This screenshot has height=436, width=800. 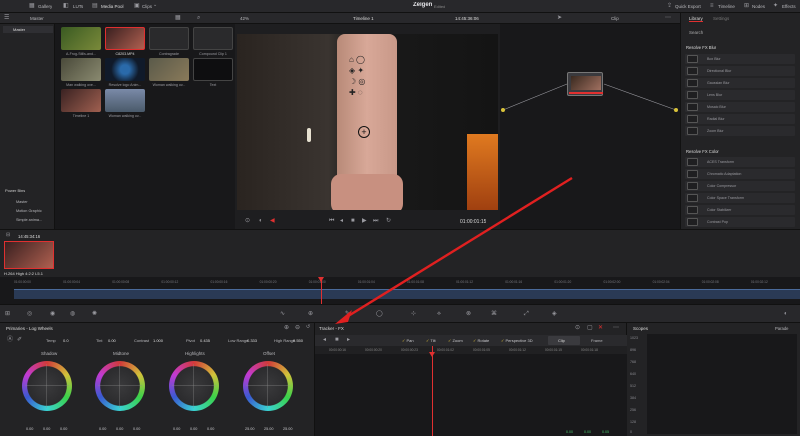 What do you see at coordinates (247, 221) in the screenshot?
I see `playback-options-icon: ⊙` at bounding box center [247, 221].